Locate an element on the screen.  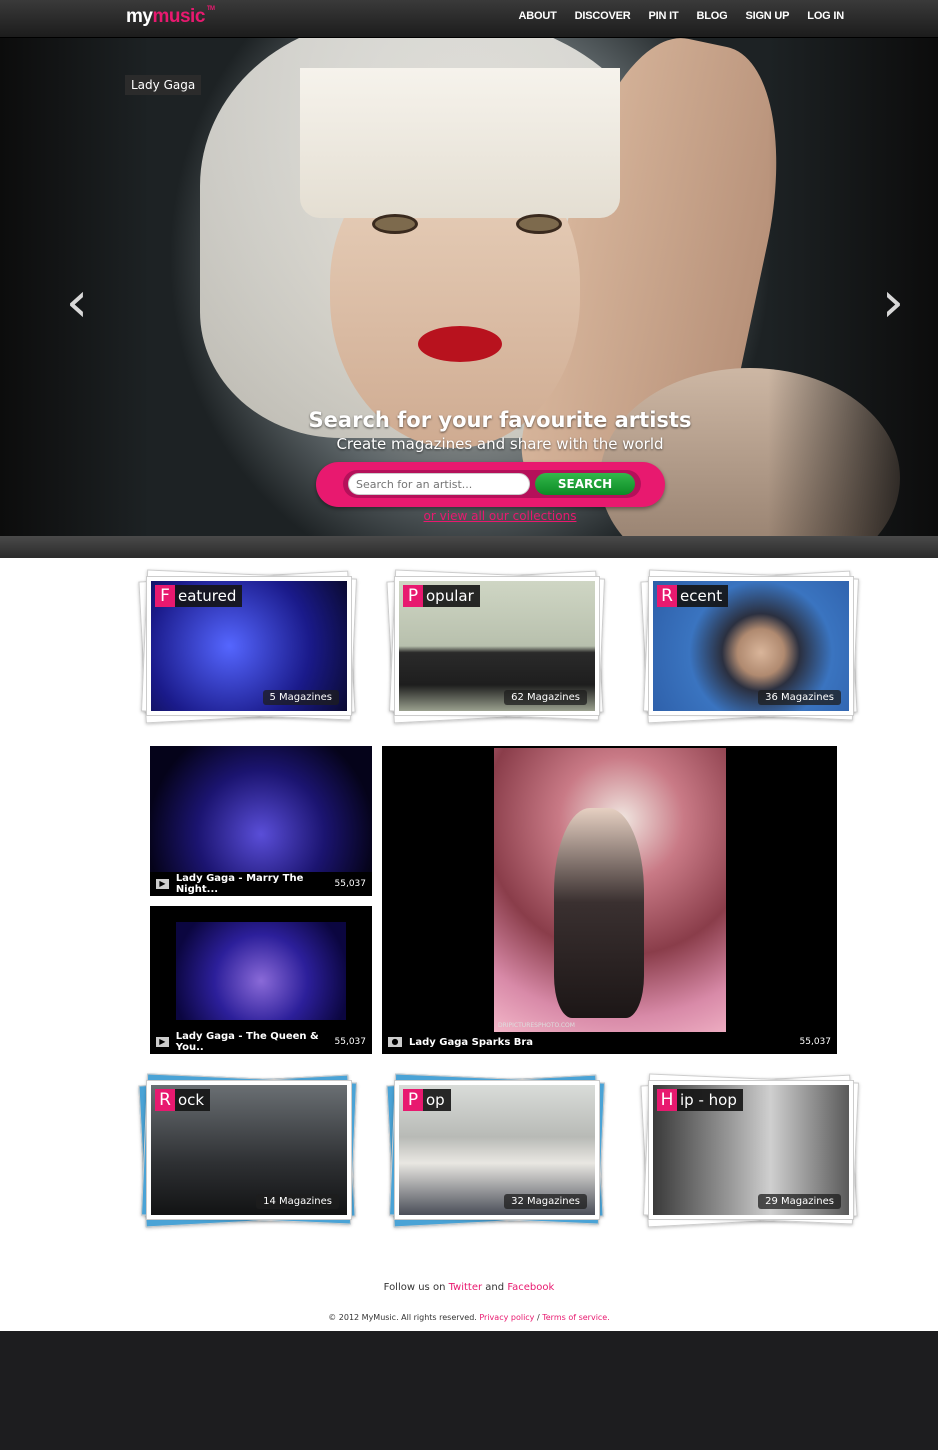
collection-photo: Featured 5 Magazines is located at coordinates (249, 646).